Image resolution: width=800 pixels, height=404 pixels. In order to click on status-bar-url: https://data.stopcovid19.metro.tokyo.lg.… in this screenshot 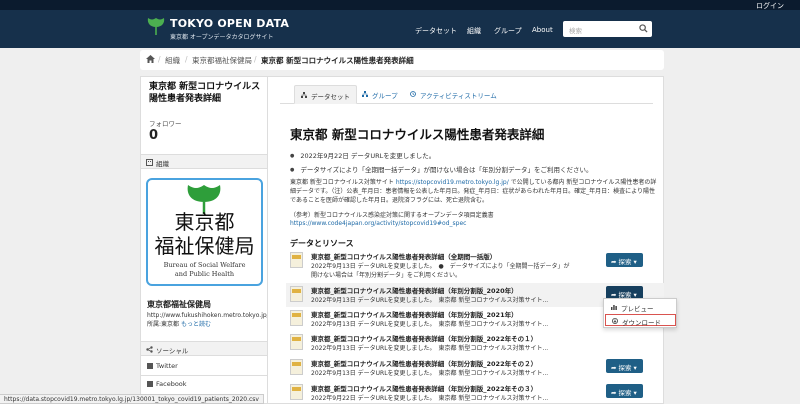, I will do `click(132, 399)`.